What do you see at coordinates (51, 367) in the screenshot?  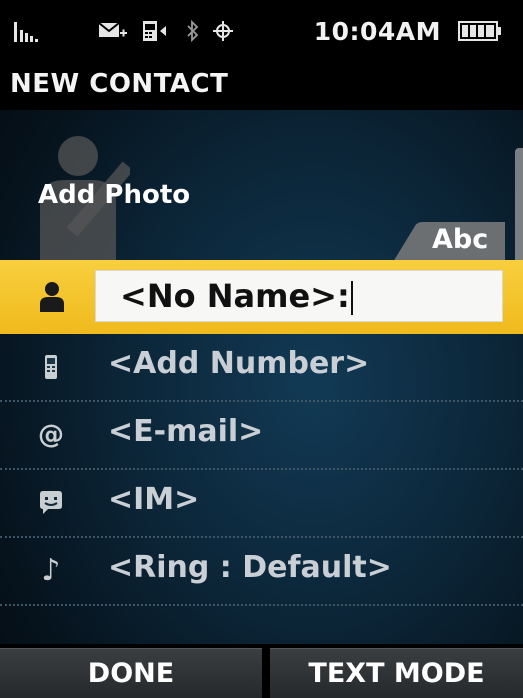 I see `phone-icon` at bounding box center [51, 367].